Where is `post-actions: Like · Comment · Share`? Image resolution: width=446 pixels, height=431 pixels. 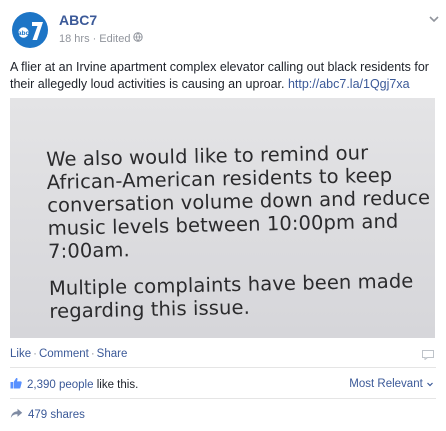
post-actions: Like · Comment · Share is located at coordinates (68, 354).